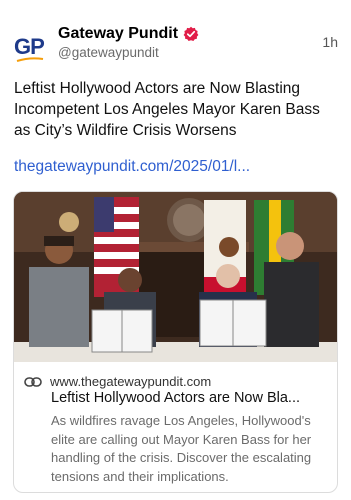 The width and height of the screenshot is (351, 500). Describe the element at coordinates (118, 33) in the screenshot. I see `author-name-label: Gateway Pundit` at that location.